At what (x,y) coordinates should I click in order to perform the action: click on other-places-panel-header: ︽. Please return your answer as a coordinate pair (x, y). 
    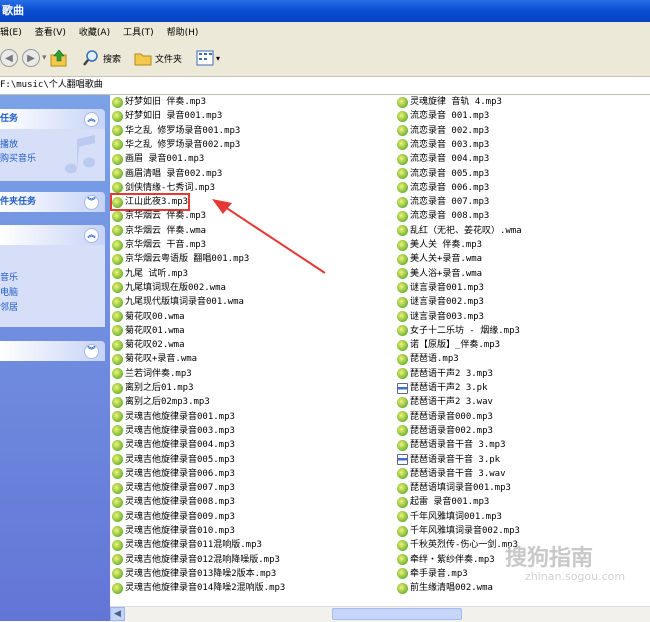
    Looking at the image, I should click on (52, 235).